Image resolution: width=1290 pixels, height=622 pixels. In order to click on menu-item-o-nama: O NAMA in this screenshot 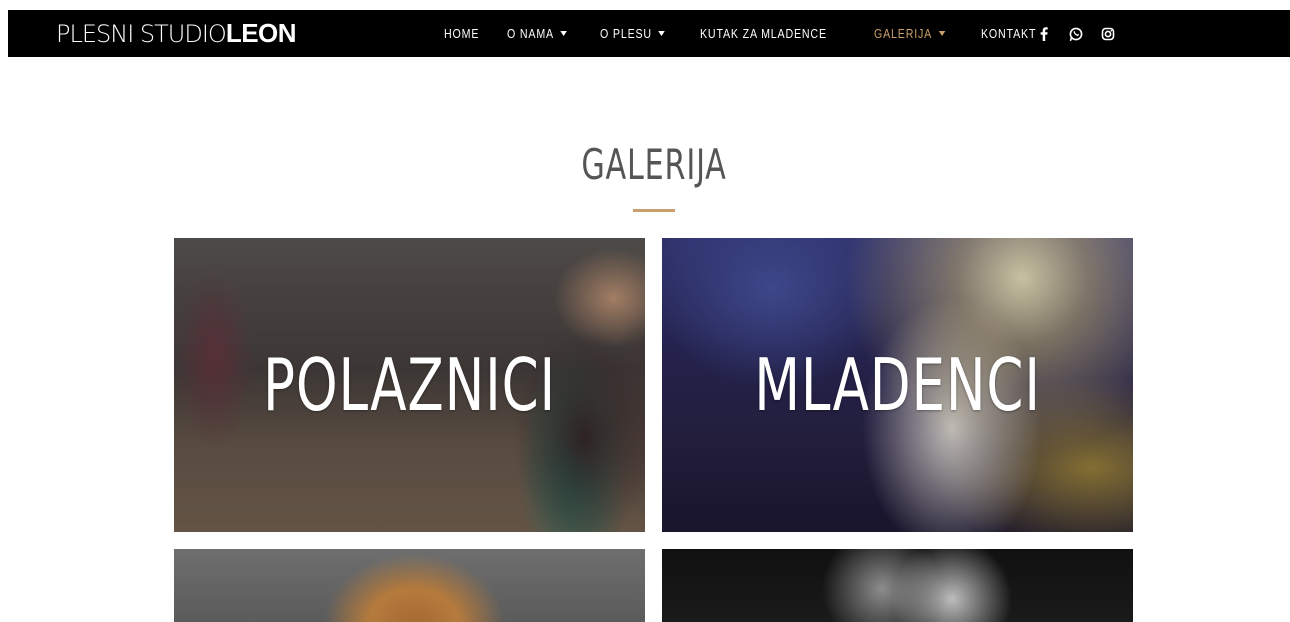, I will do `click(537, 33)`.